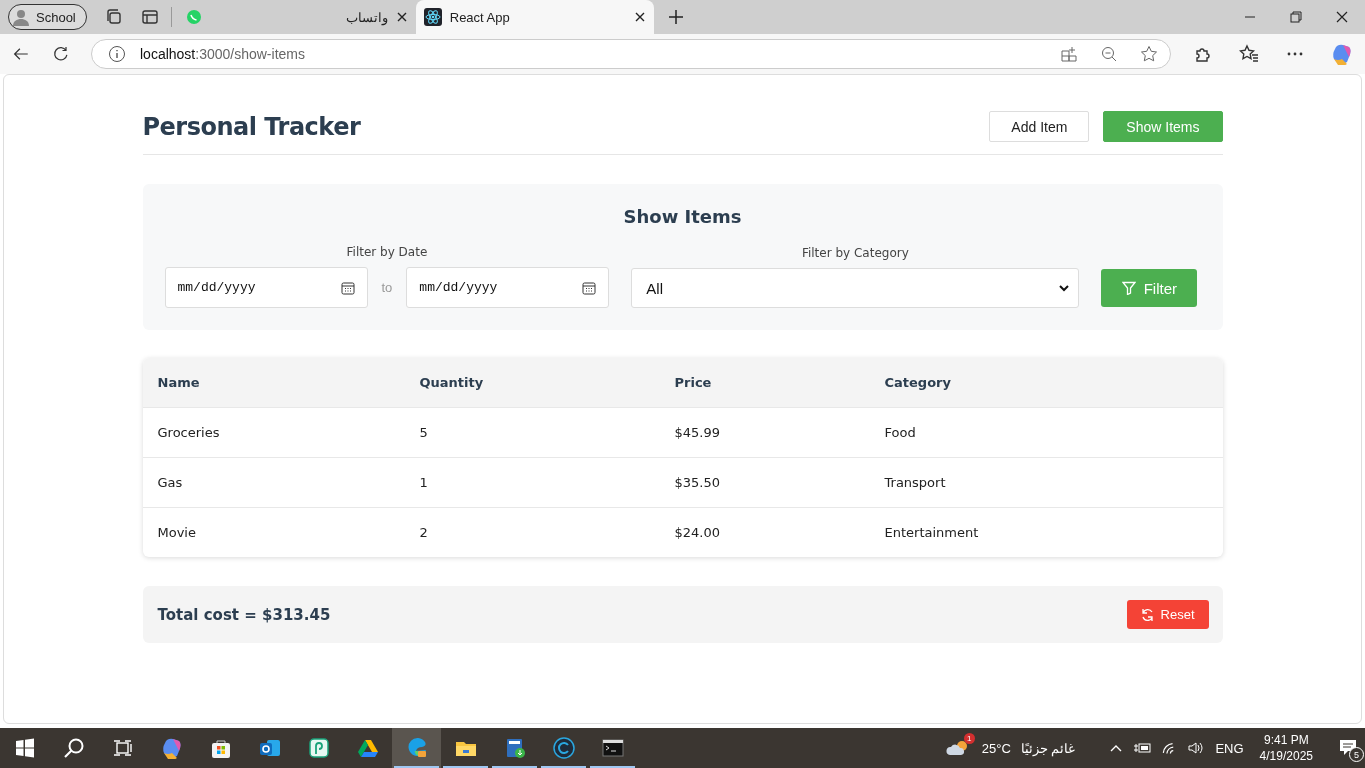 This screenshot has height=768, width=1365. Describe the element at coordinates (367, 748) in the screenshot. I see `triangle-icon` at that location.